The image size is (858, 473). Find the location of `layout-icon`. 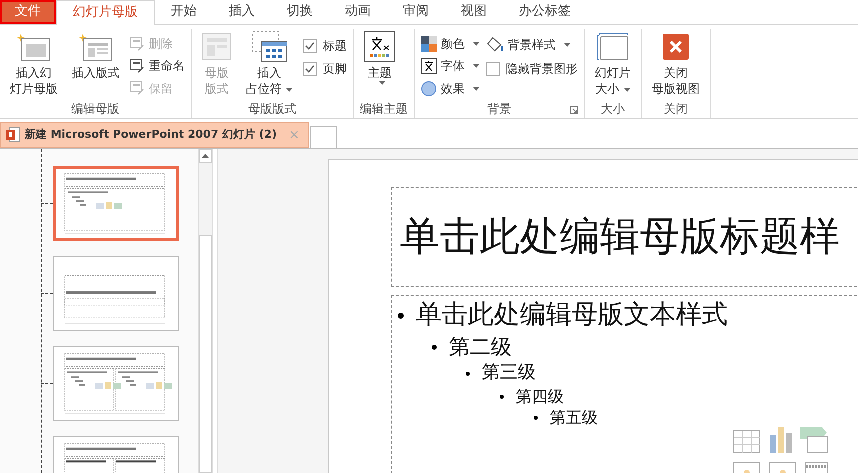

layout-icon is located at coordinates (217, 47).